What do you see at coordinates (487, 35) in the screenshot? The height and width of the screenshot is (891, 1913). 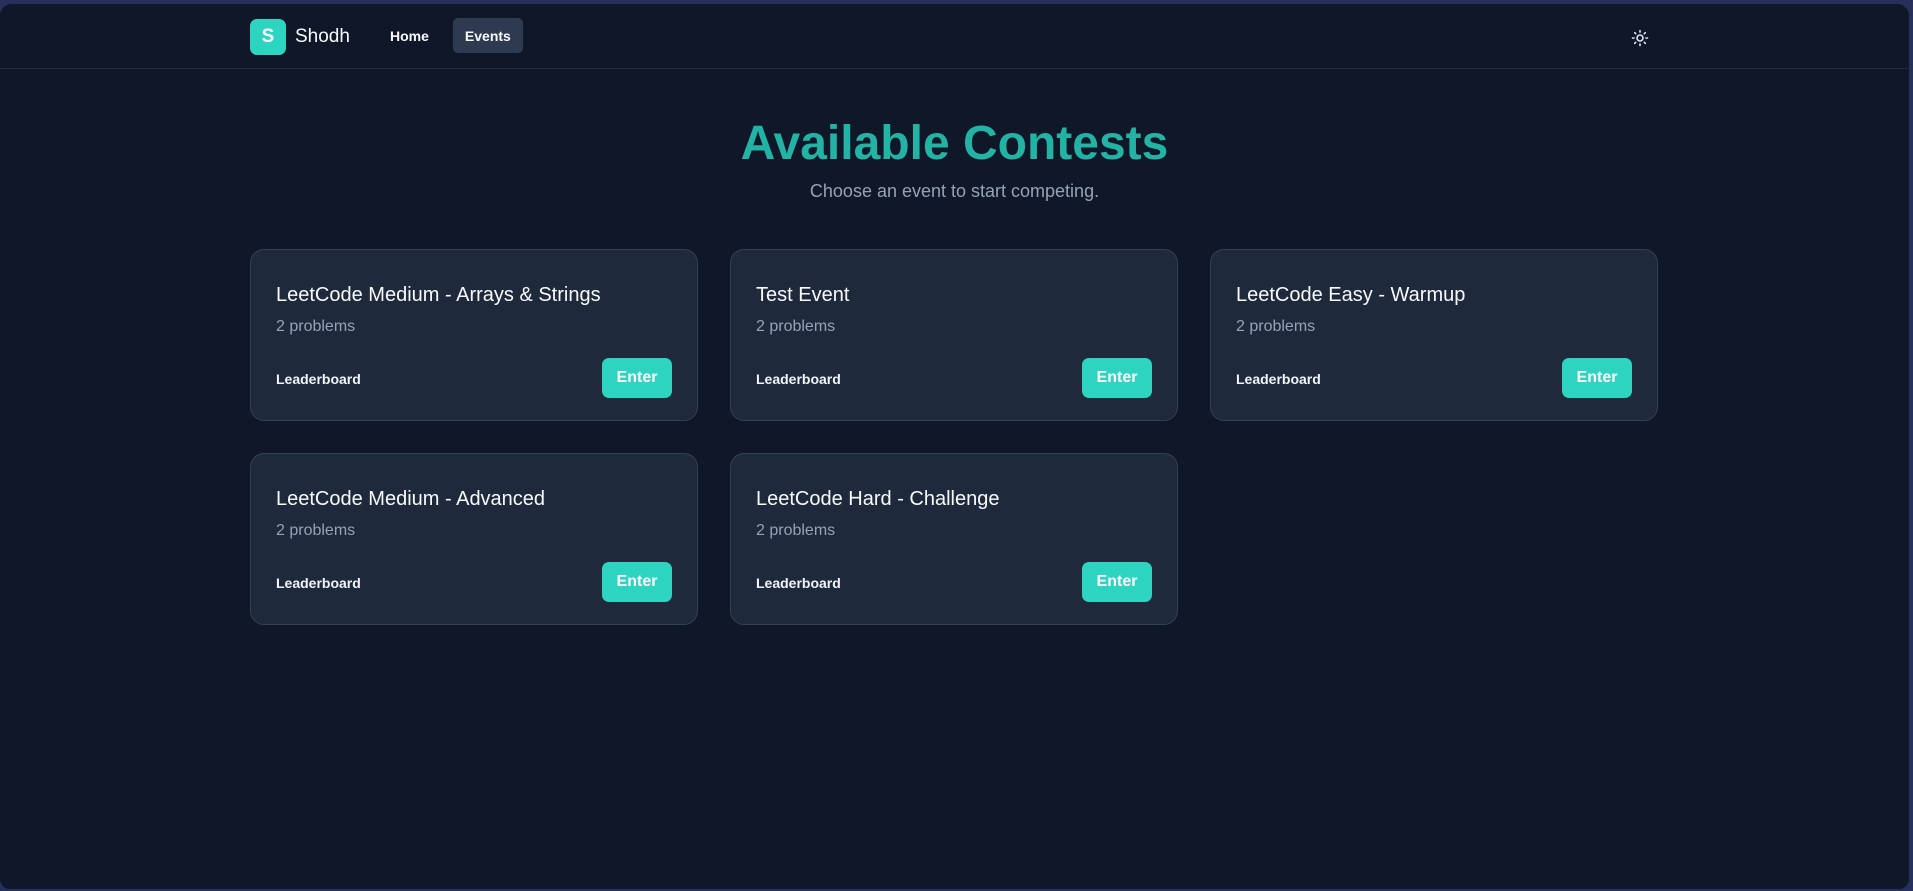 I see `nav-link-events: Events` at bounding box center [487, 35].